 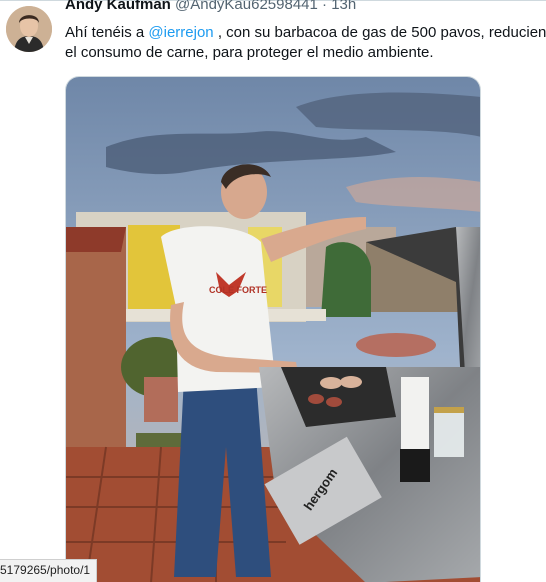 I want to click on avatar-image, so click(x=29, y=29).